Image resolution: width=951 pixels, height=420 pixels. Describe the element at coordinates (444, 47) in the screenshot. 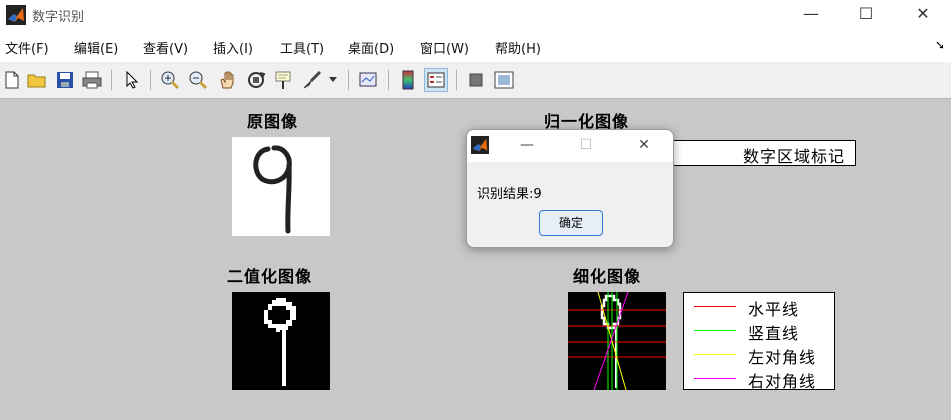

I see `menu-window: 窗口(W)` at that location.